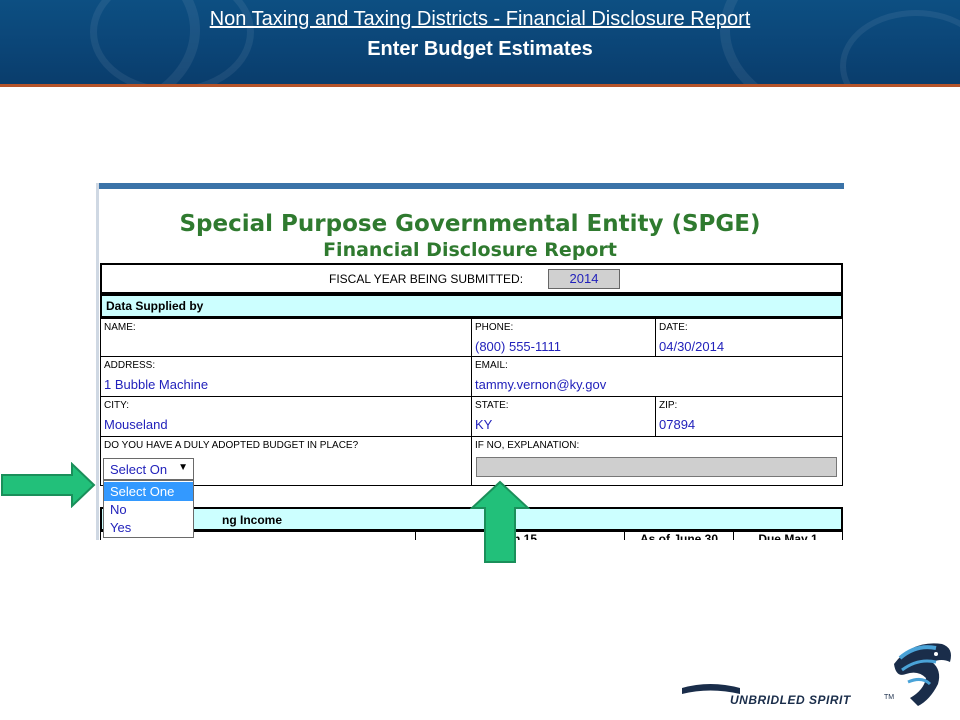  What do you see at coordinates (136, 424) in the screenshot?
I see `city-value: Mouseland` at bounding box center [136, 424].